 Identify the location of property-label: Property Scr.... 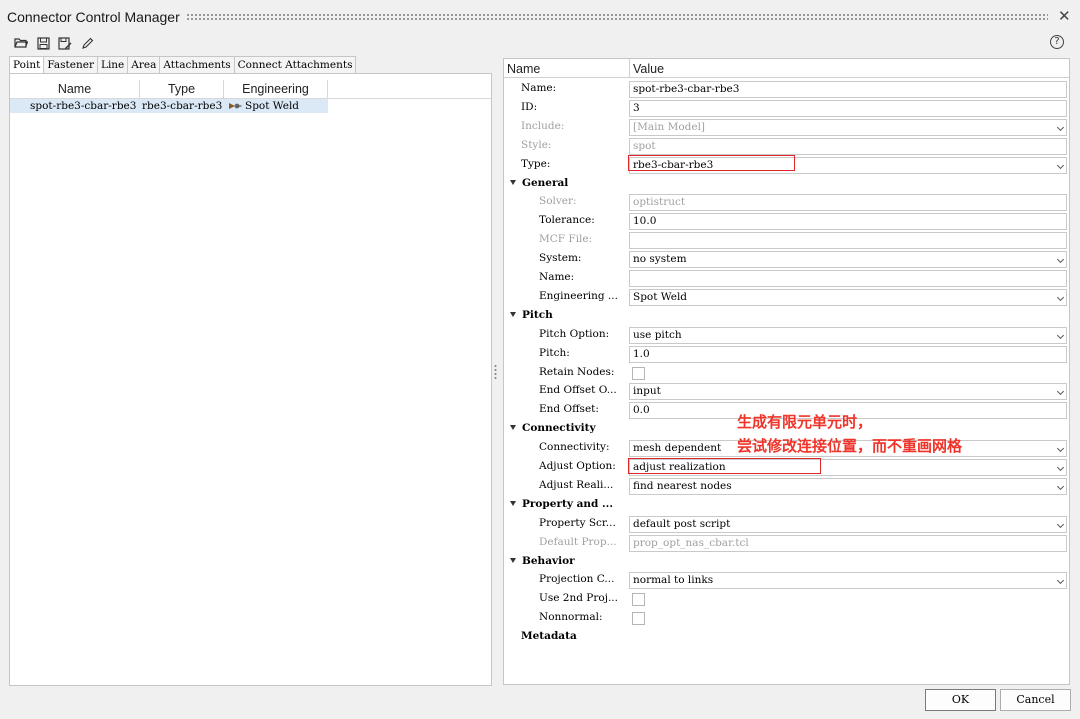
(577, 522).